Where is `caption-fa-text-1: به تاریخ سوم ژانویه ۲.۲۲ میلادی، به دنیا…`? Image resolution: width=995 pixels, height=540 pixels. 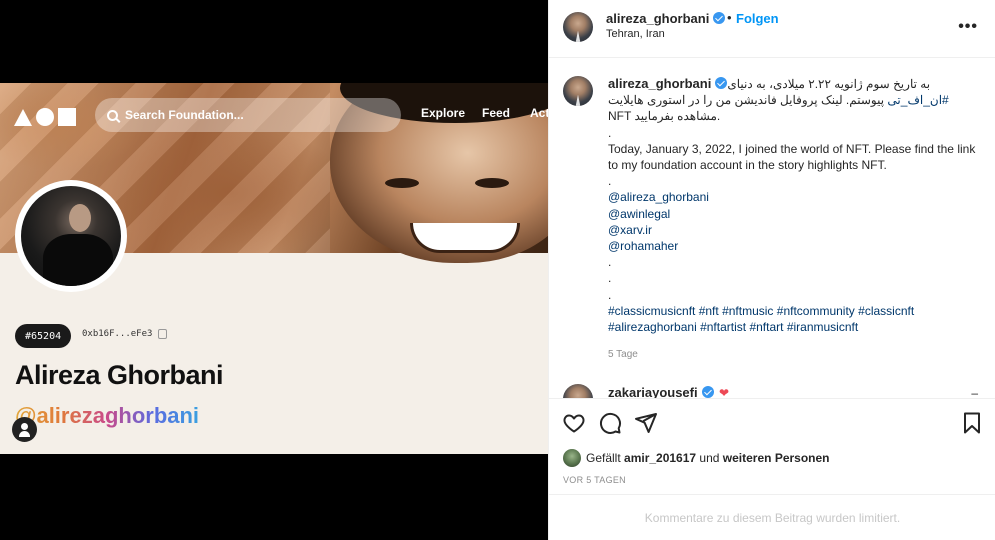
caption-fa-text-1: به تاریخ سوم ژانویه ۲.۲۲ میلادی، به دنیا… is located at coordinates (829, 84).